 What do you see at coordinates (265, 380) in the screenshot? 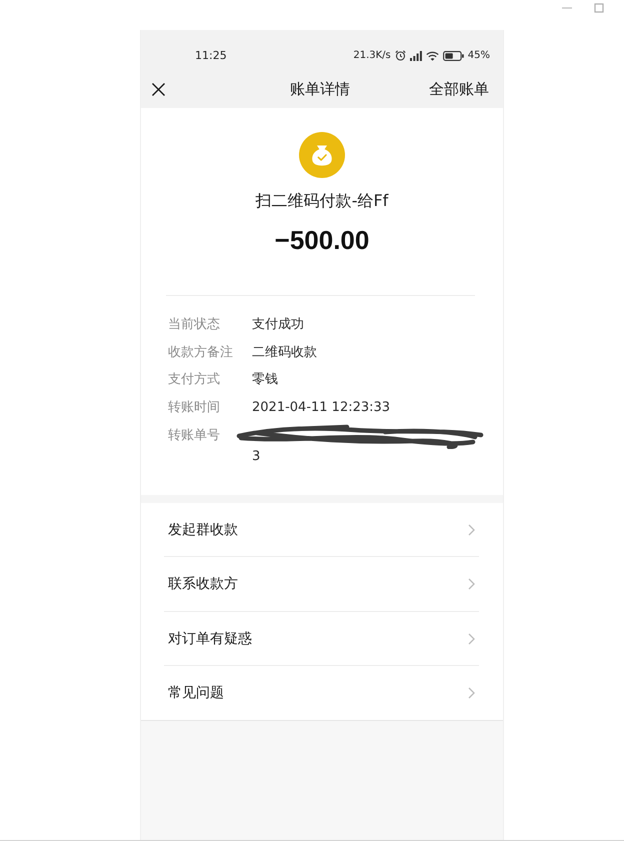
I see `detail-value: 零钱` at bounding box center [265, 380].